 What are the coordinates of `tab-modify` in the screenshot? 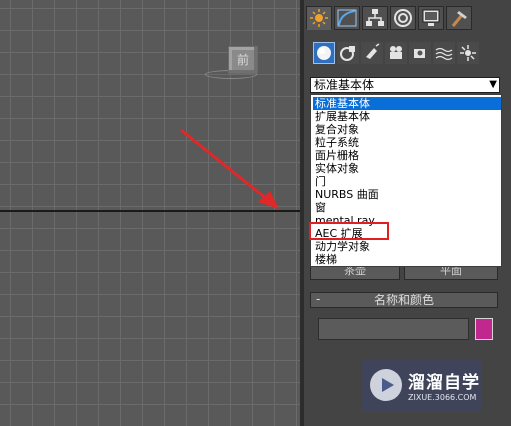 It's located at (347, 18).